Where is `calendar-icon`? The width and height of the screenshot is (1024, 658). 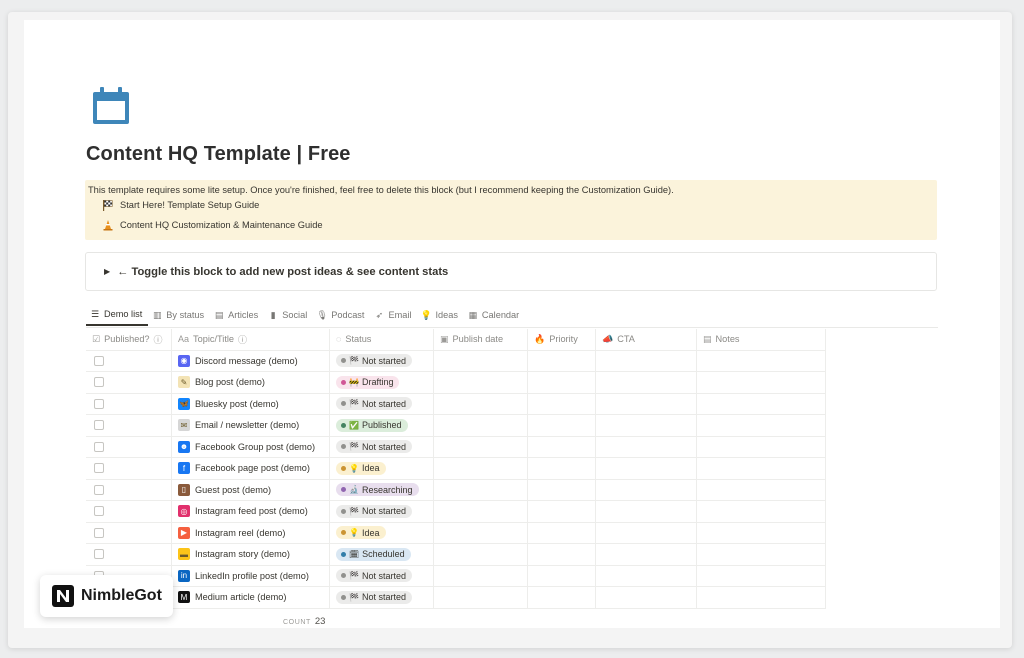 calendar-icon is located at coordinates (111, 106).